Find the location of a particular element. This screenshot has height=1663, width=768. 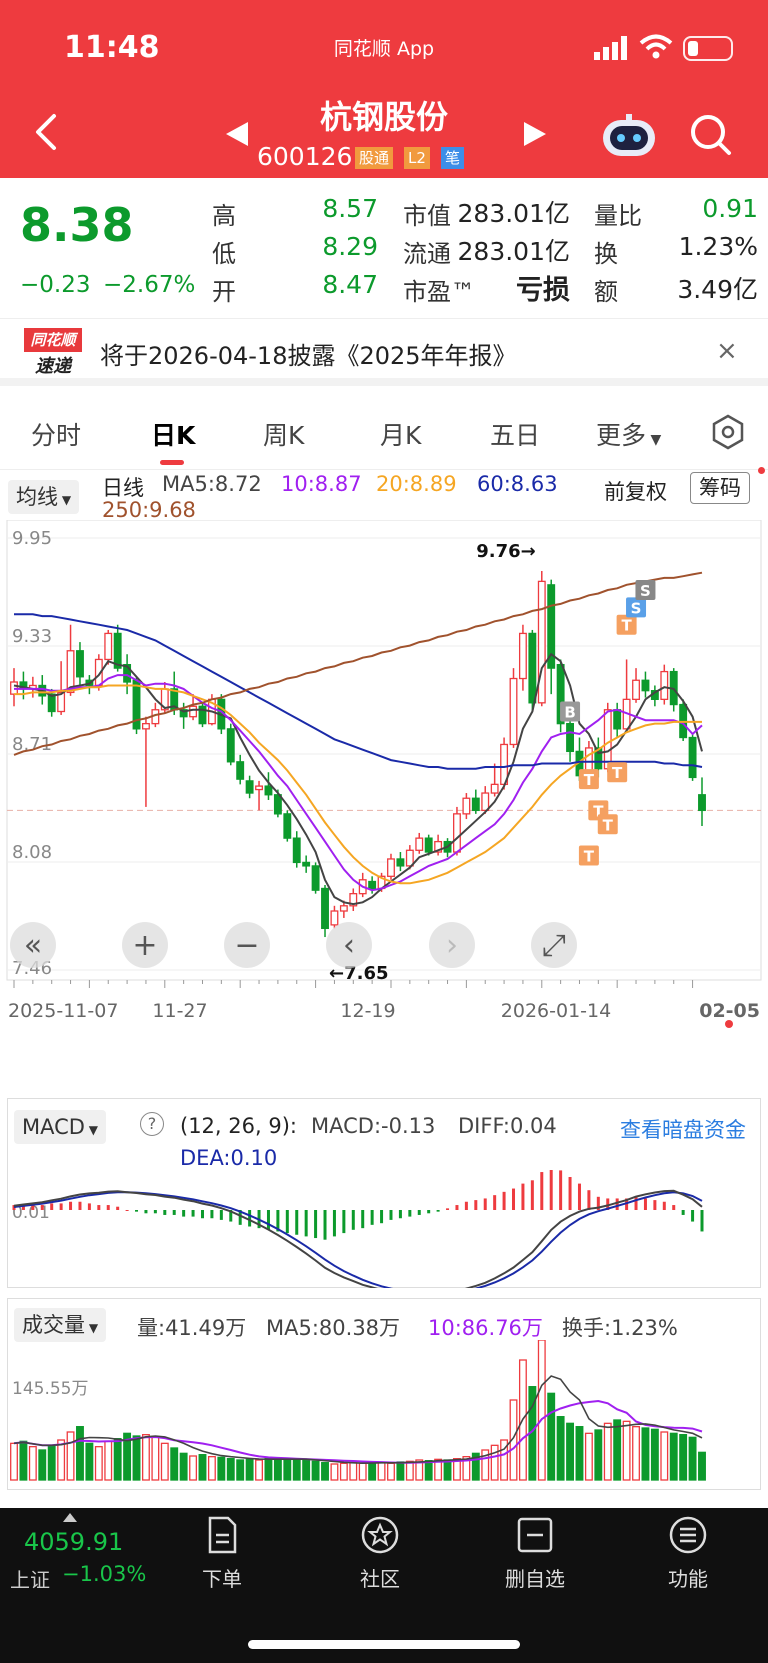

settings-hexagon-icon is located at coordinates (728, 432).